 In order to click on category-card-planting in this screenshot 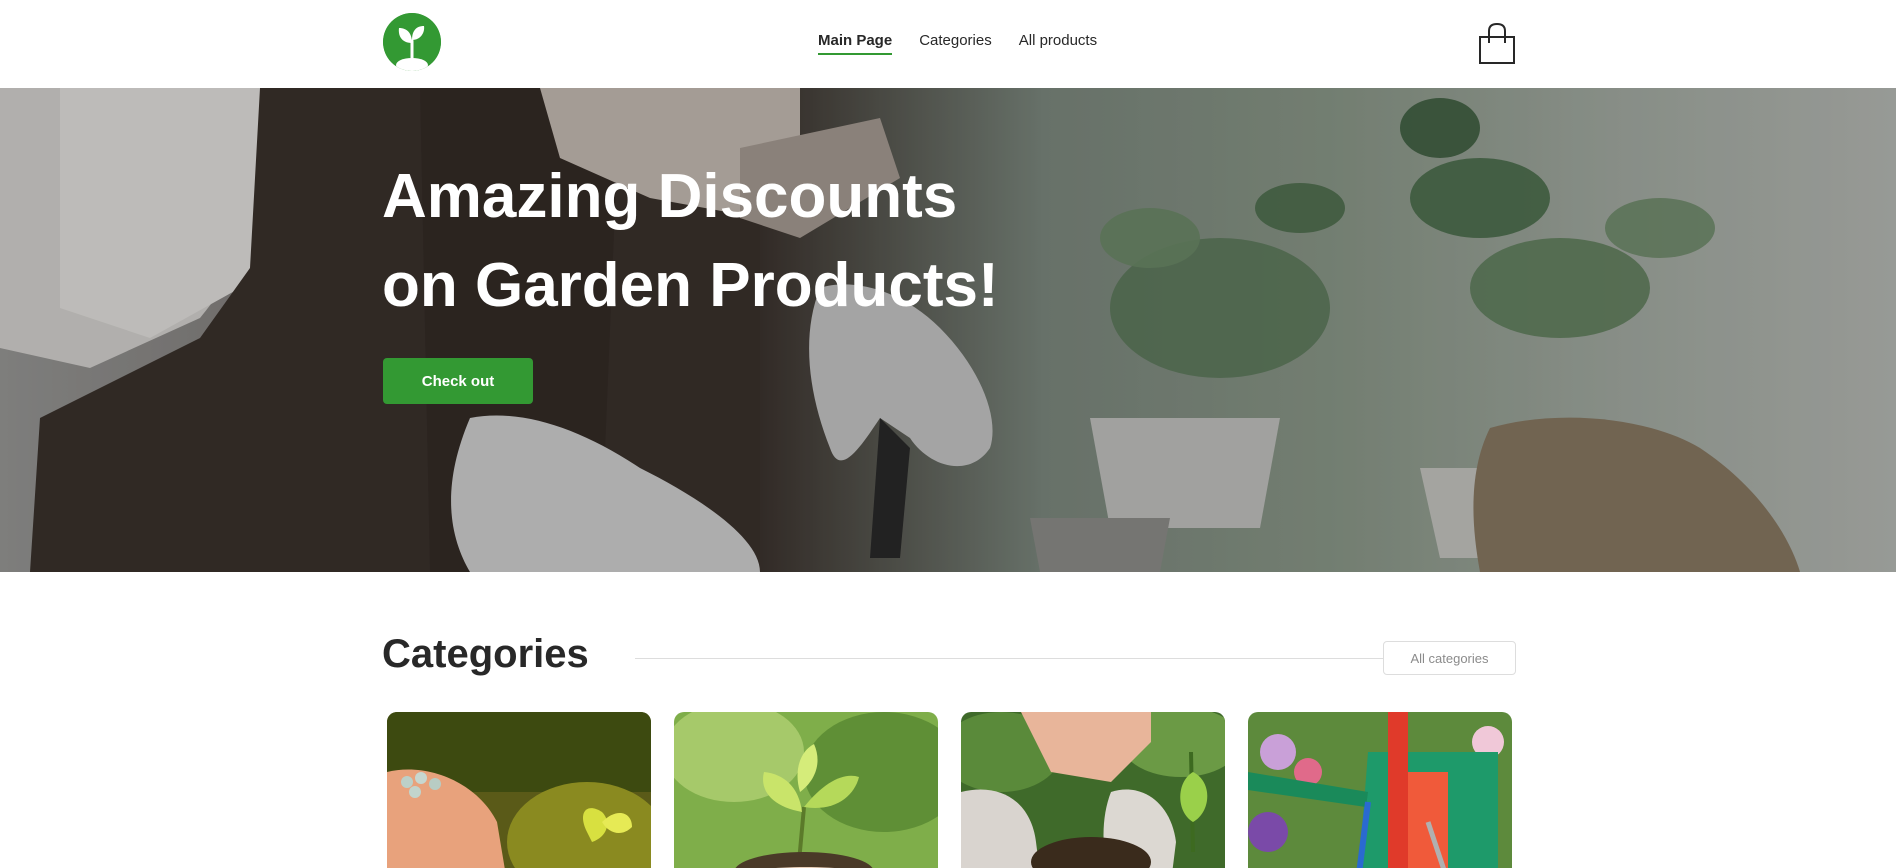, I will do `click(1093, 790)`.